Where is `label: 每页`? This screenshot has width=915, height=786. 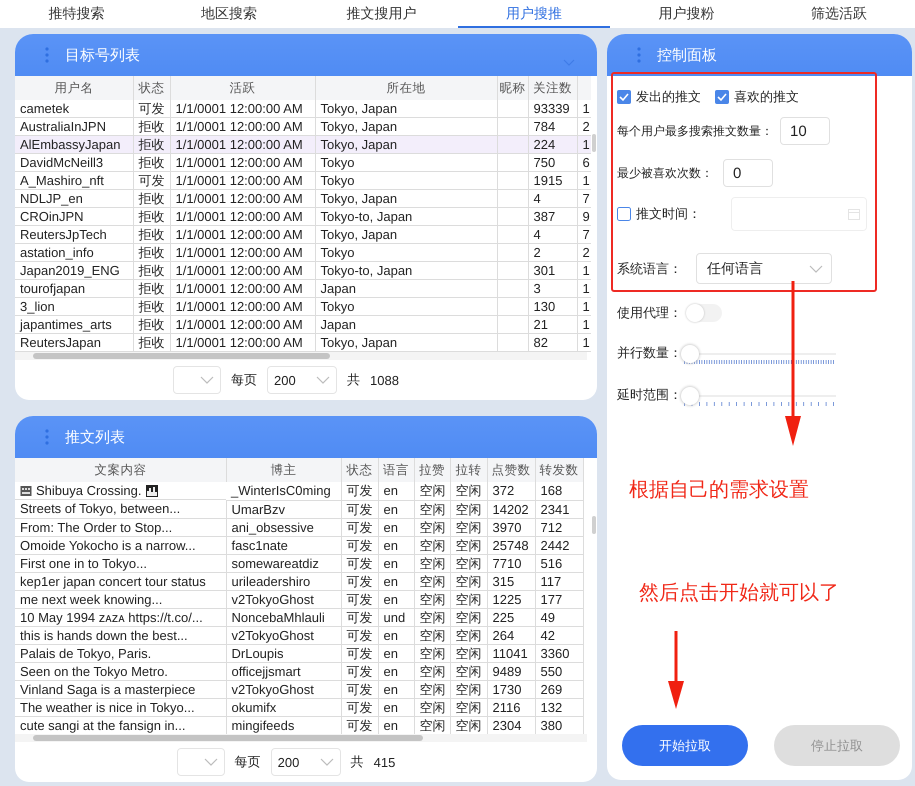
label: 每页 is located at coordinates (247, 762).